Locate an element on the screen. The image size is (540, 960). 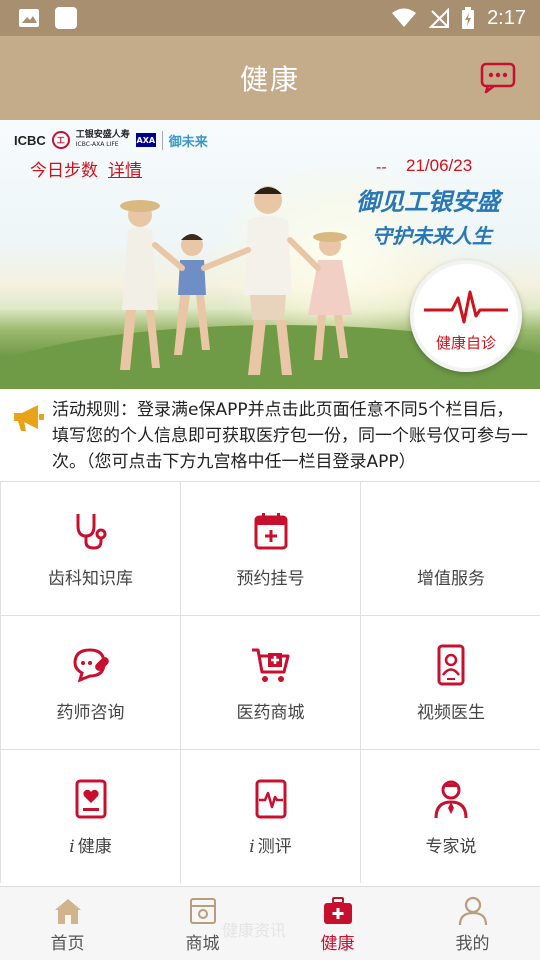
grid-item-video-doctor: 视频医生 is located at coordinates (450, 682).